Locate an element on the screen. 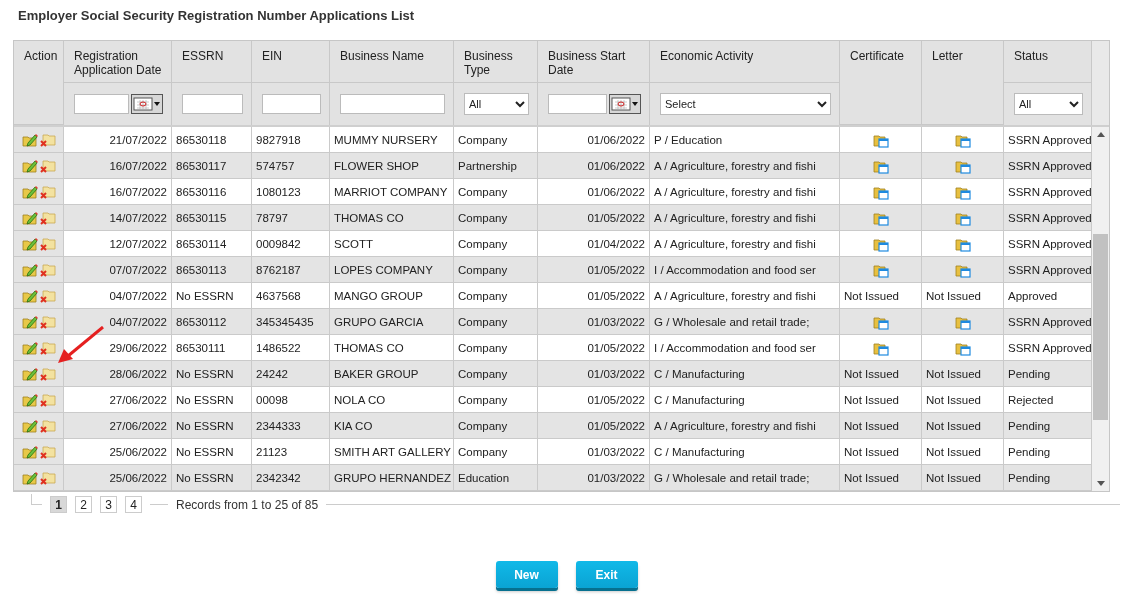 The image size is (1138, 605). type-dropdown: All is located at coordinates (496, 104).